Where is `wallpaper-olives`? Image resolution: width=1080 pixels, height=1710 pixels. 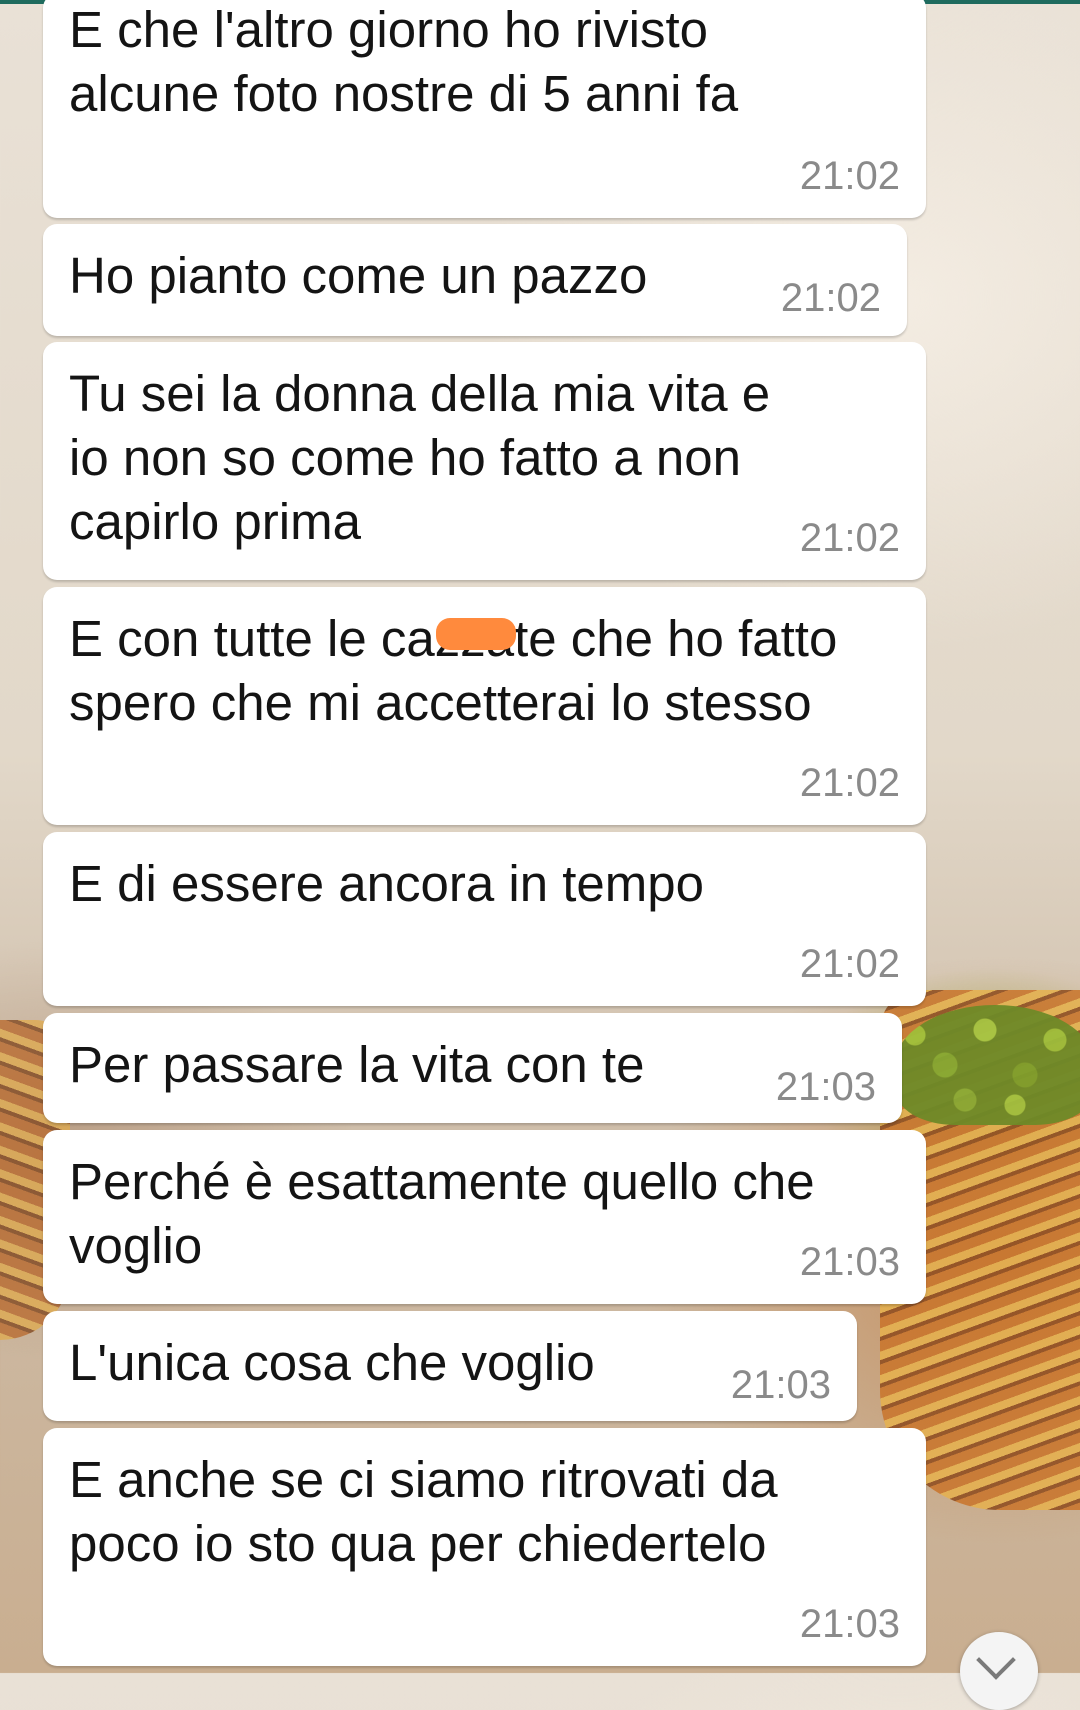
wallpaper-olives is located at coordinates (987, 1065).